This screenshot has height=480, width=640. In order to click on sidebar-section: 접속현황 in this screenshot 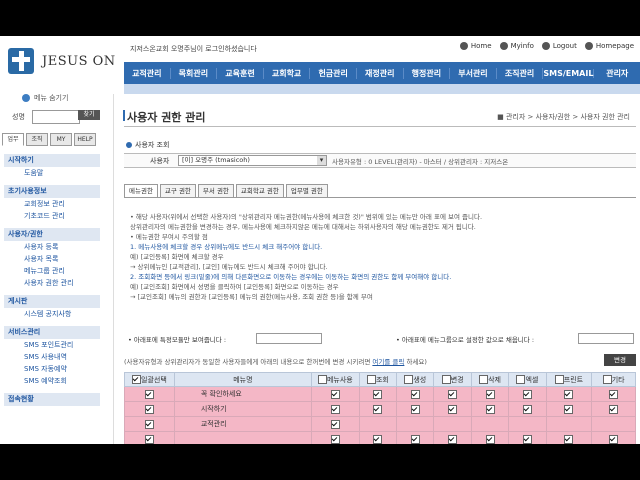, I will do `click(52, 399)`.